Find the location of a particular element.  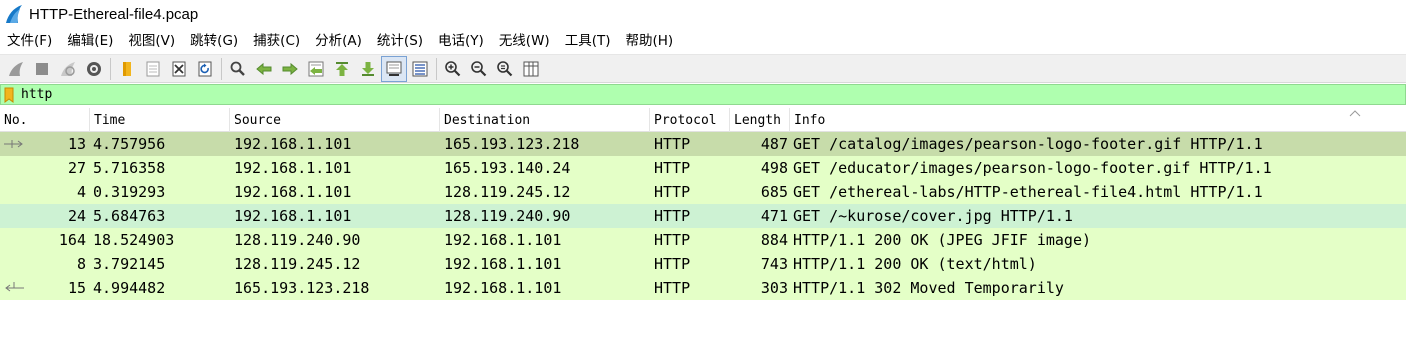

column-header-no: No. is located at coordinates (45, 120).